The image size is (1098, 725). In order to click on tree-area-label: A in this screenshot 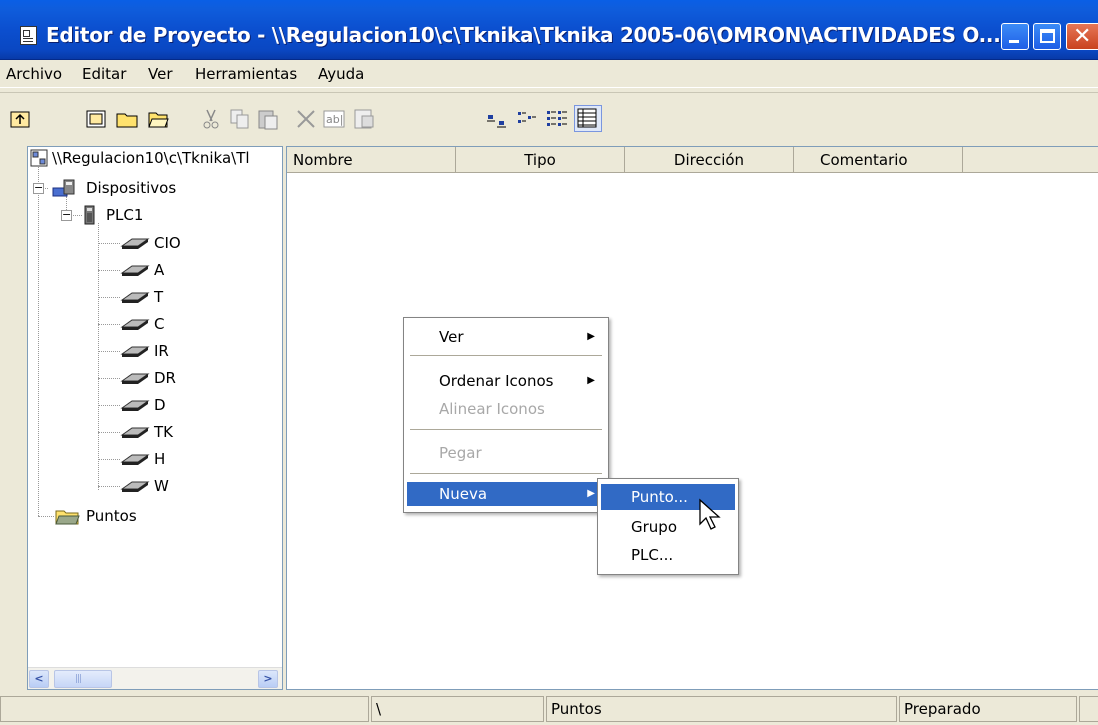, I will do `click(159, 270)`.